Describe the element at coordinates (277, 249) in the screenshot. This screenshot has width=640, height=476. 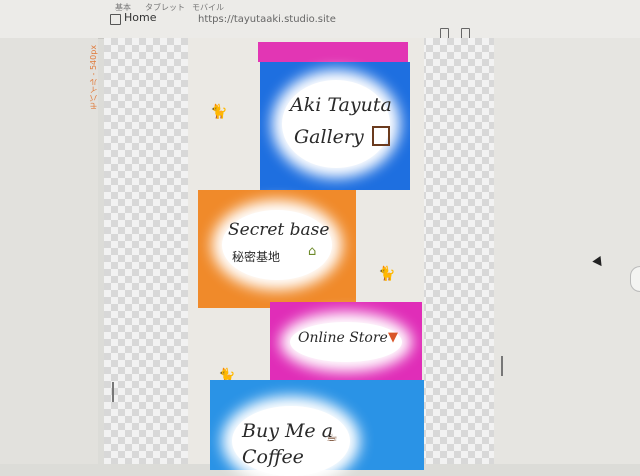
I see `secret-base-card: Secret base 秘密基地 ⌂` at that location.